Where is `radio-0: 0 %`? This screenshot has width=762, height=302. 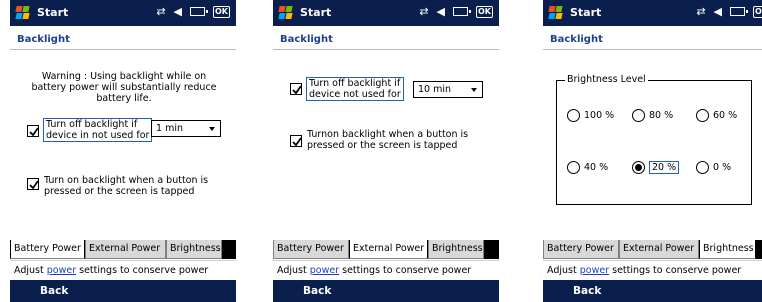
radio-0: 0 % is located at coordinates (713, 167).